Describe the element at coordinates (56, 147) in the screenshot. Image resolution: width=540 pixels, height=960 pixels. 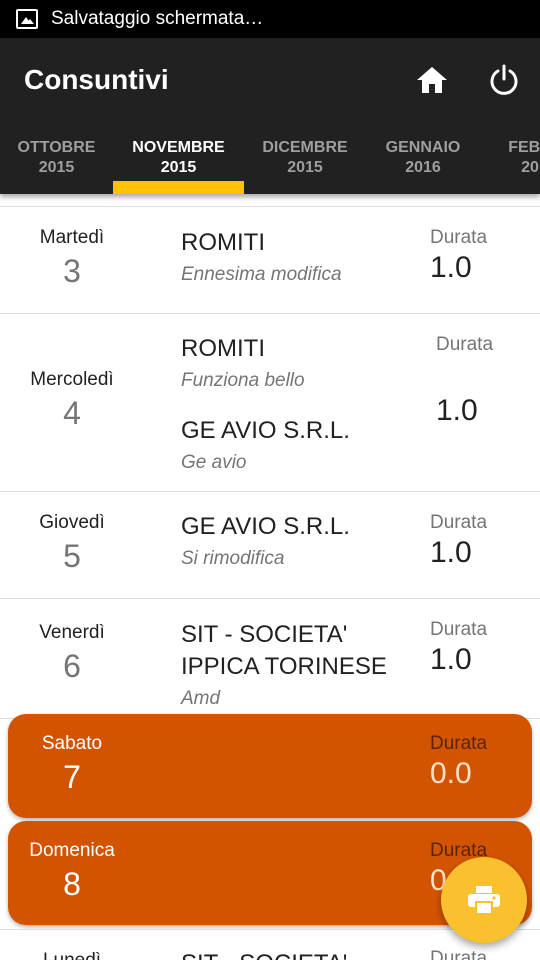
I see `tab-month: OTTOBRE` at that location.